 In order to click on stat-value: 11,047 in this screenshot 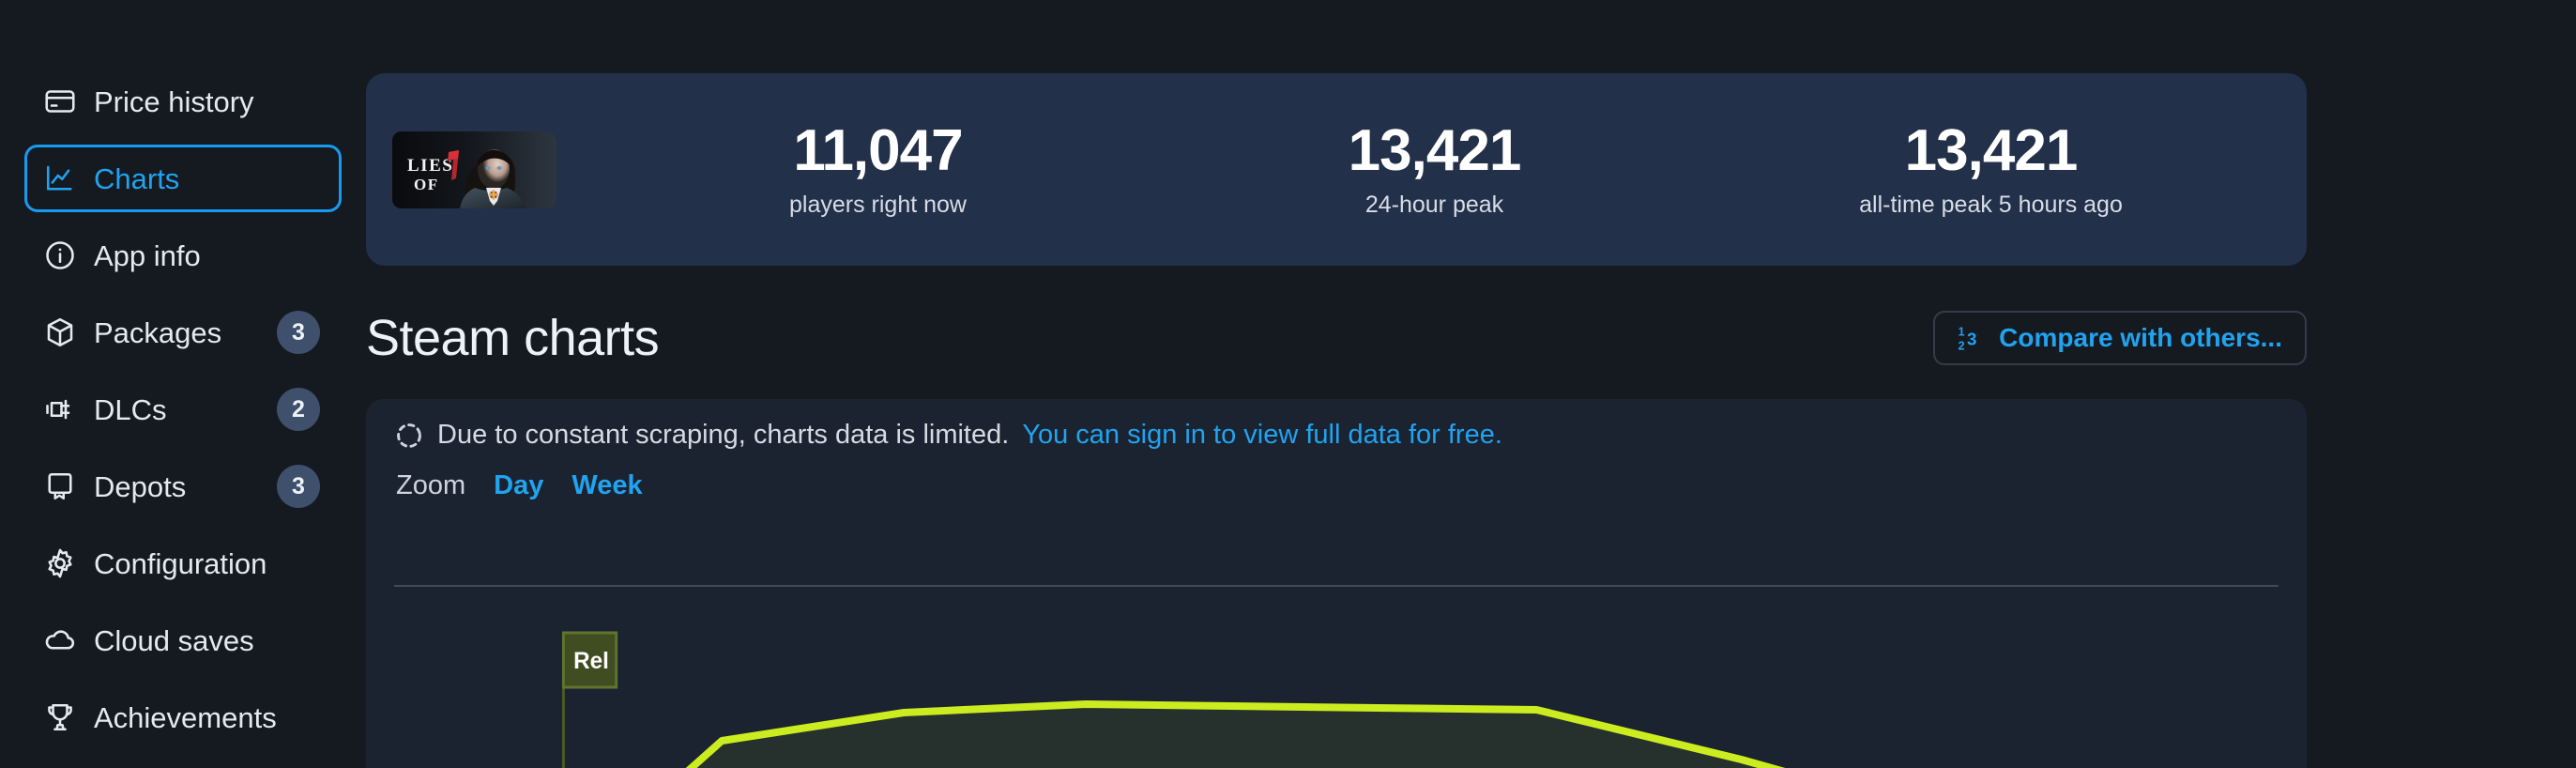, I will do `click(878, 150)`.